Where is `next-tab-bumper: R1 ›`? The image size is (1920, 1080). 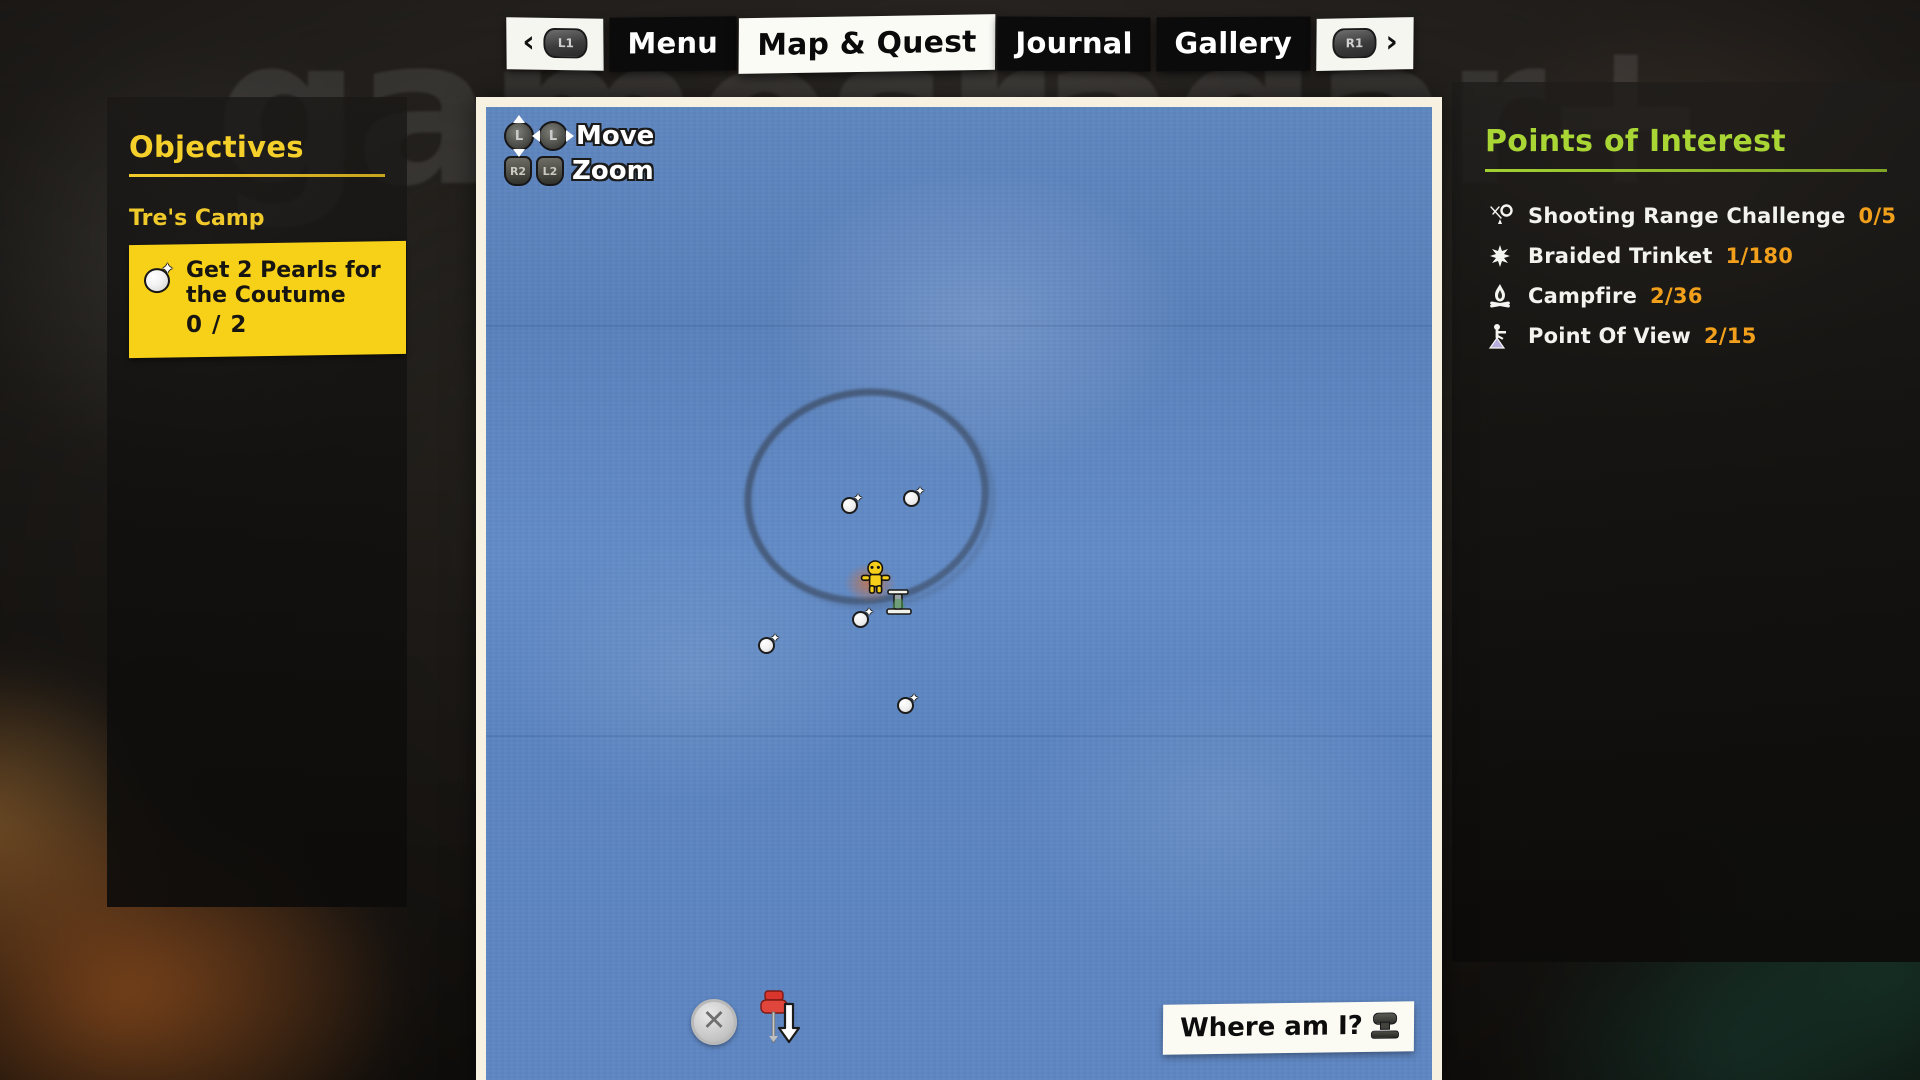
next-tab-bumper: R1 › is located at coordinates (1364, 44).